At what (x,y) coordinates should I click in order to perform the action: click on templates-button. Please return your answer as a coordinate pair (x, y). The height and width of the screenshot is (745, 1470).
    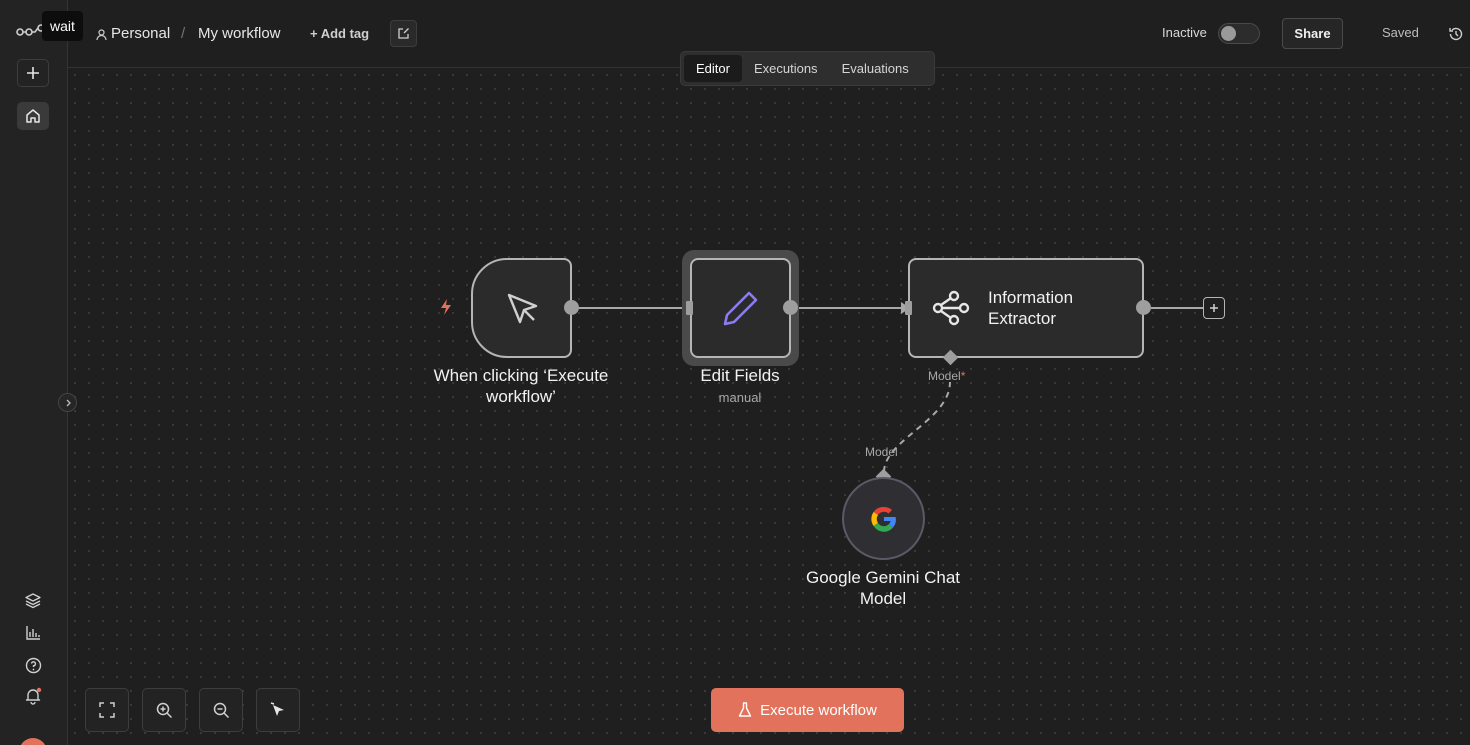
    Looking at the image, I should click on (33, 601).